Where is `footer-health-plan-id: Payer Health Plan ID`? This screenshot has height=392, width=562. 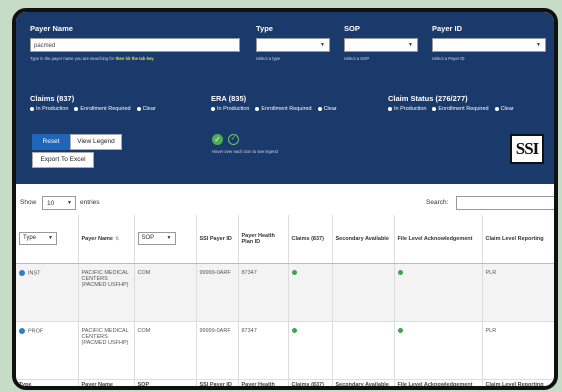 footer-health-plan-id: Payer Health Plan ID is located at coordinates (263, 382).